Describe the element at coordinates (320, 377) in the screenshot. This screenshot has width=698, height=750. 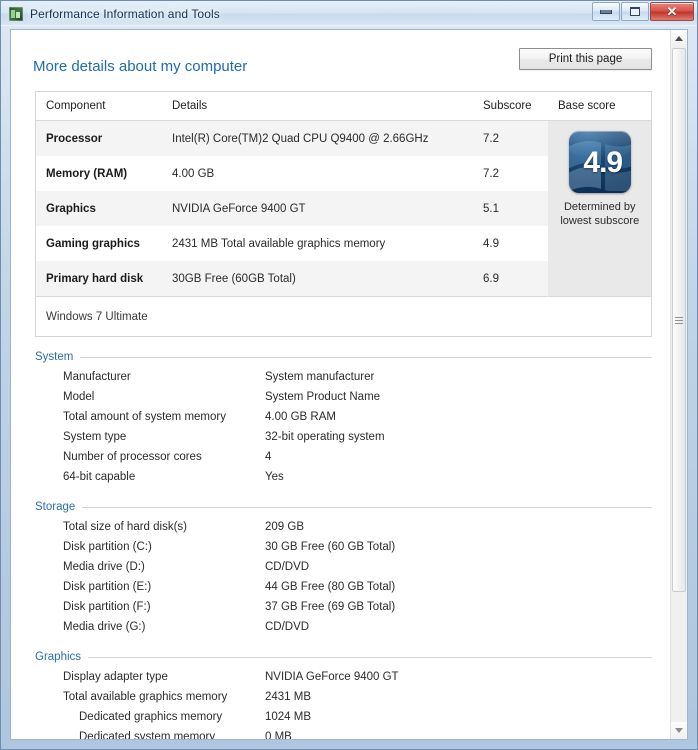
I see `detail-value: System manufacturer` at that location.